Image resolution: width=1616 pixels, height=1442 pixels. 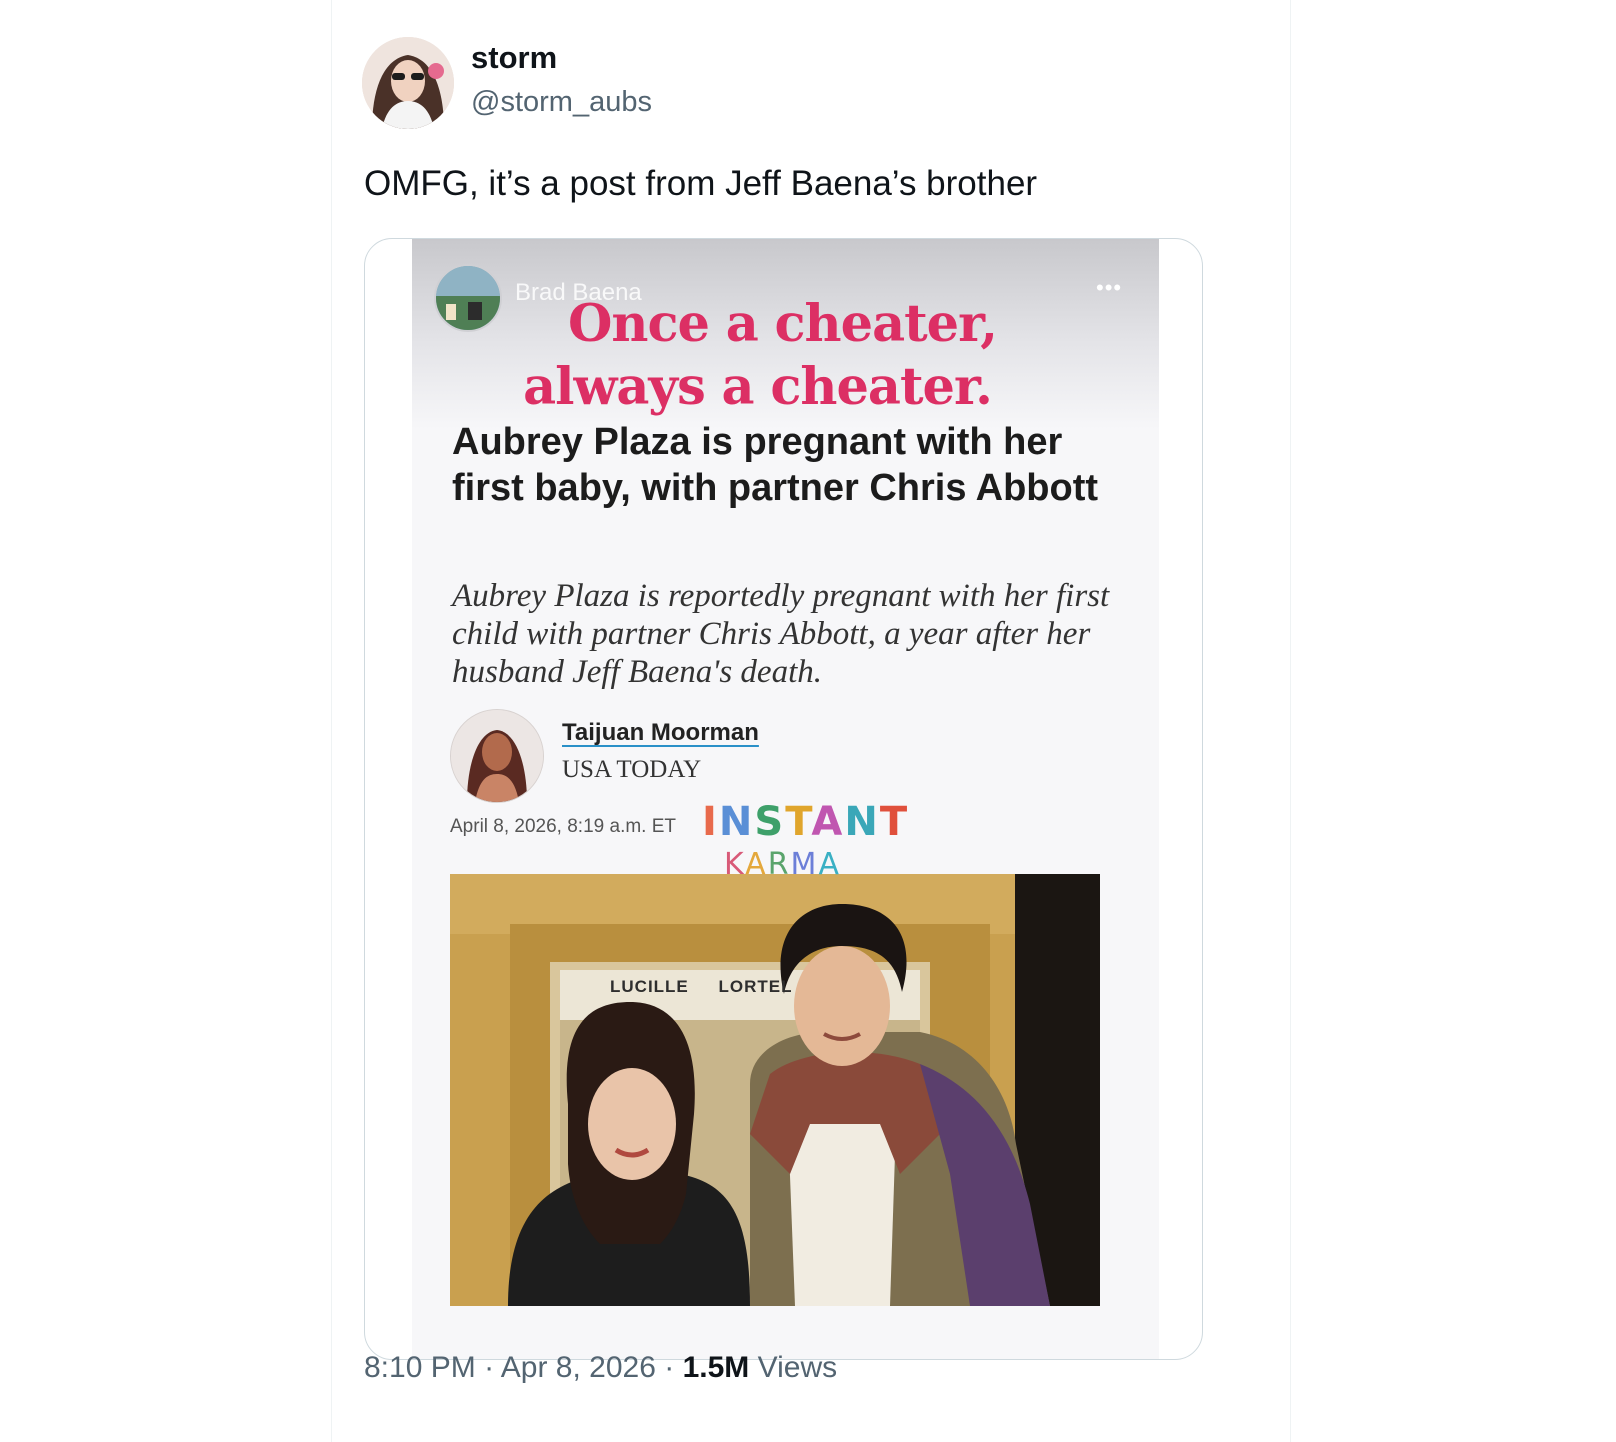 I want to click on timeline-left-border, so click(x=331, y=721).